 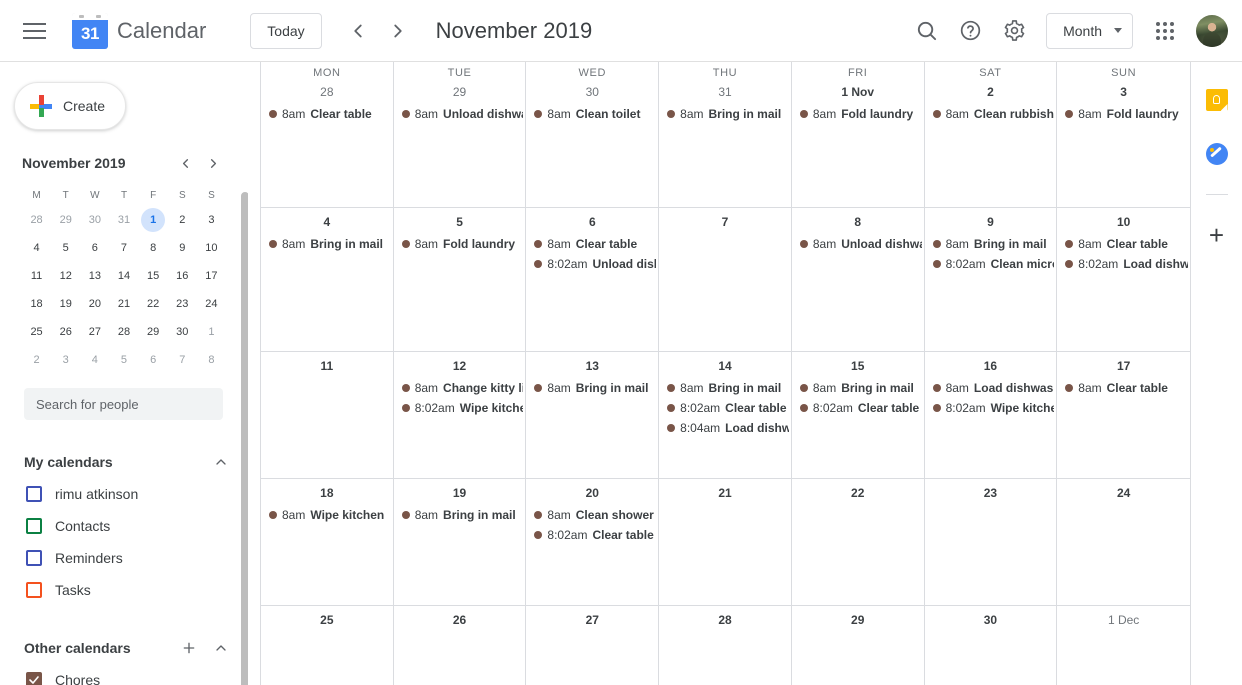 What do you see at coordinates (124, 494) in the screenshot?
I see `my-calendar-item: rimu atkinson` at bounding box center [124, 494].